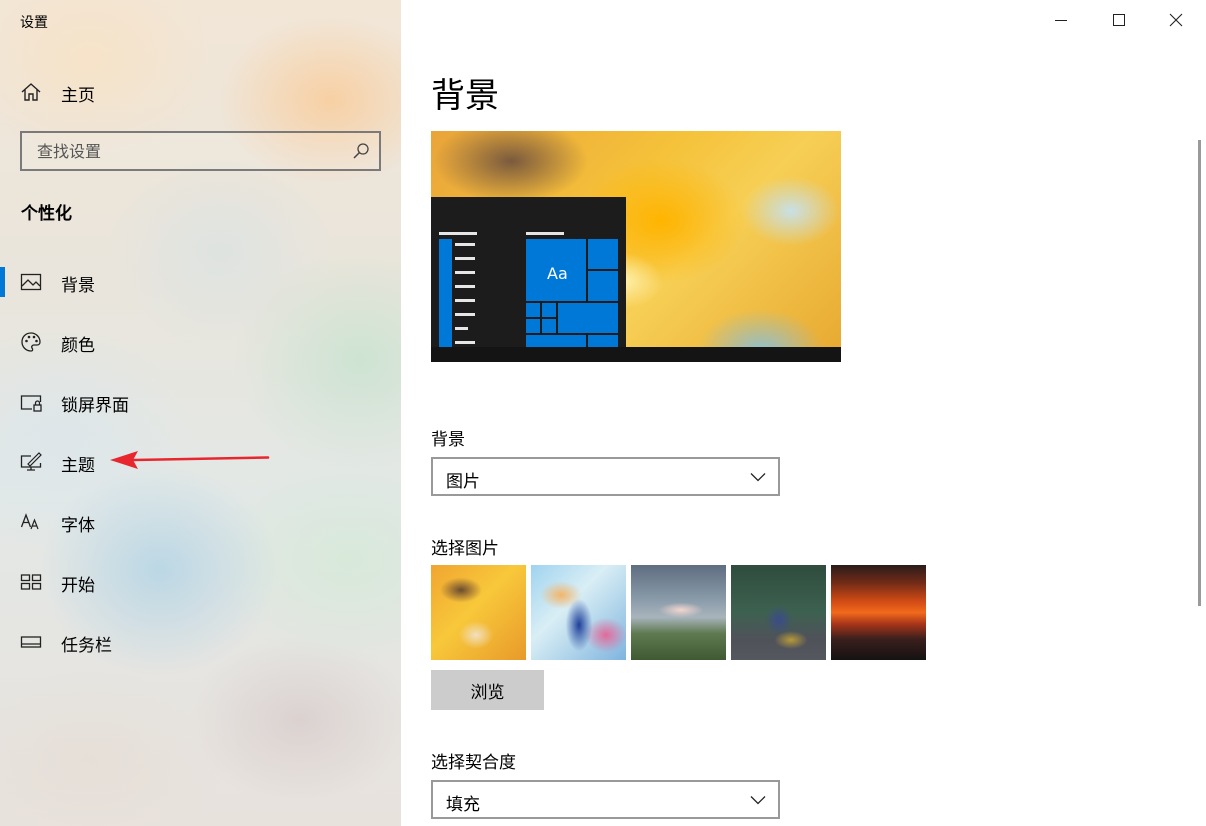 This screenshot has width=1206, height=826. Describe the element at coordinates (361, 151) in the screenshot. I see `search-icon` at that location.